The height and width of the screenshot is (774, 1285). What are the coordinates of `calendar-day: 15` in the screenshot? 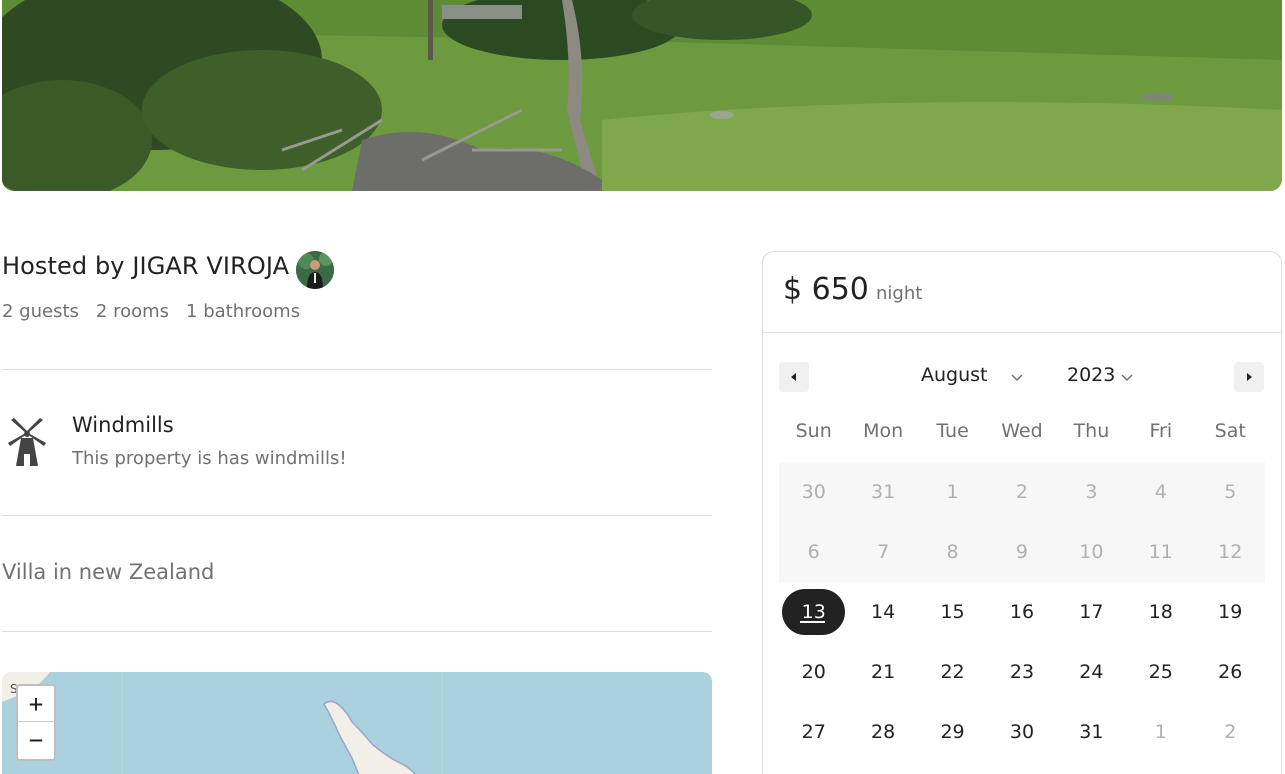 It's located at (952, 612).